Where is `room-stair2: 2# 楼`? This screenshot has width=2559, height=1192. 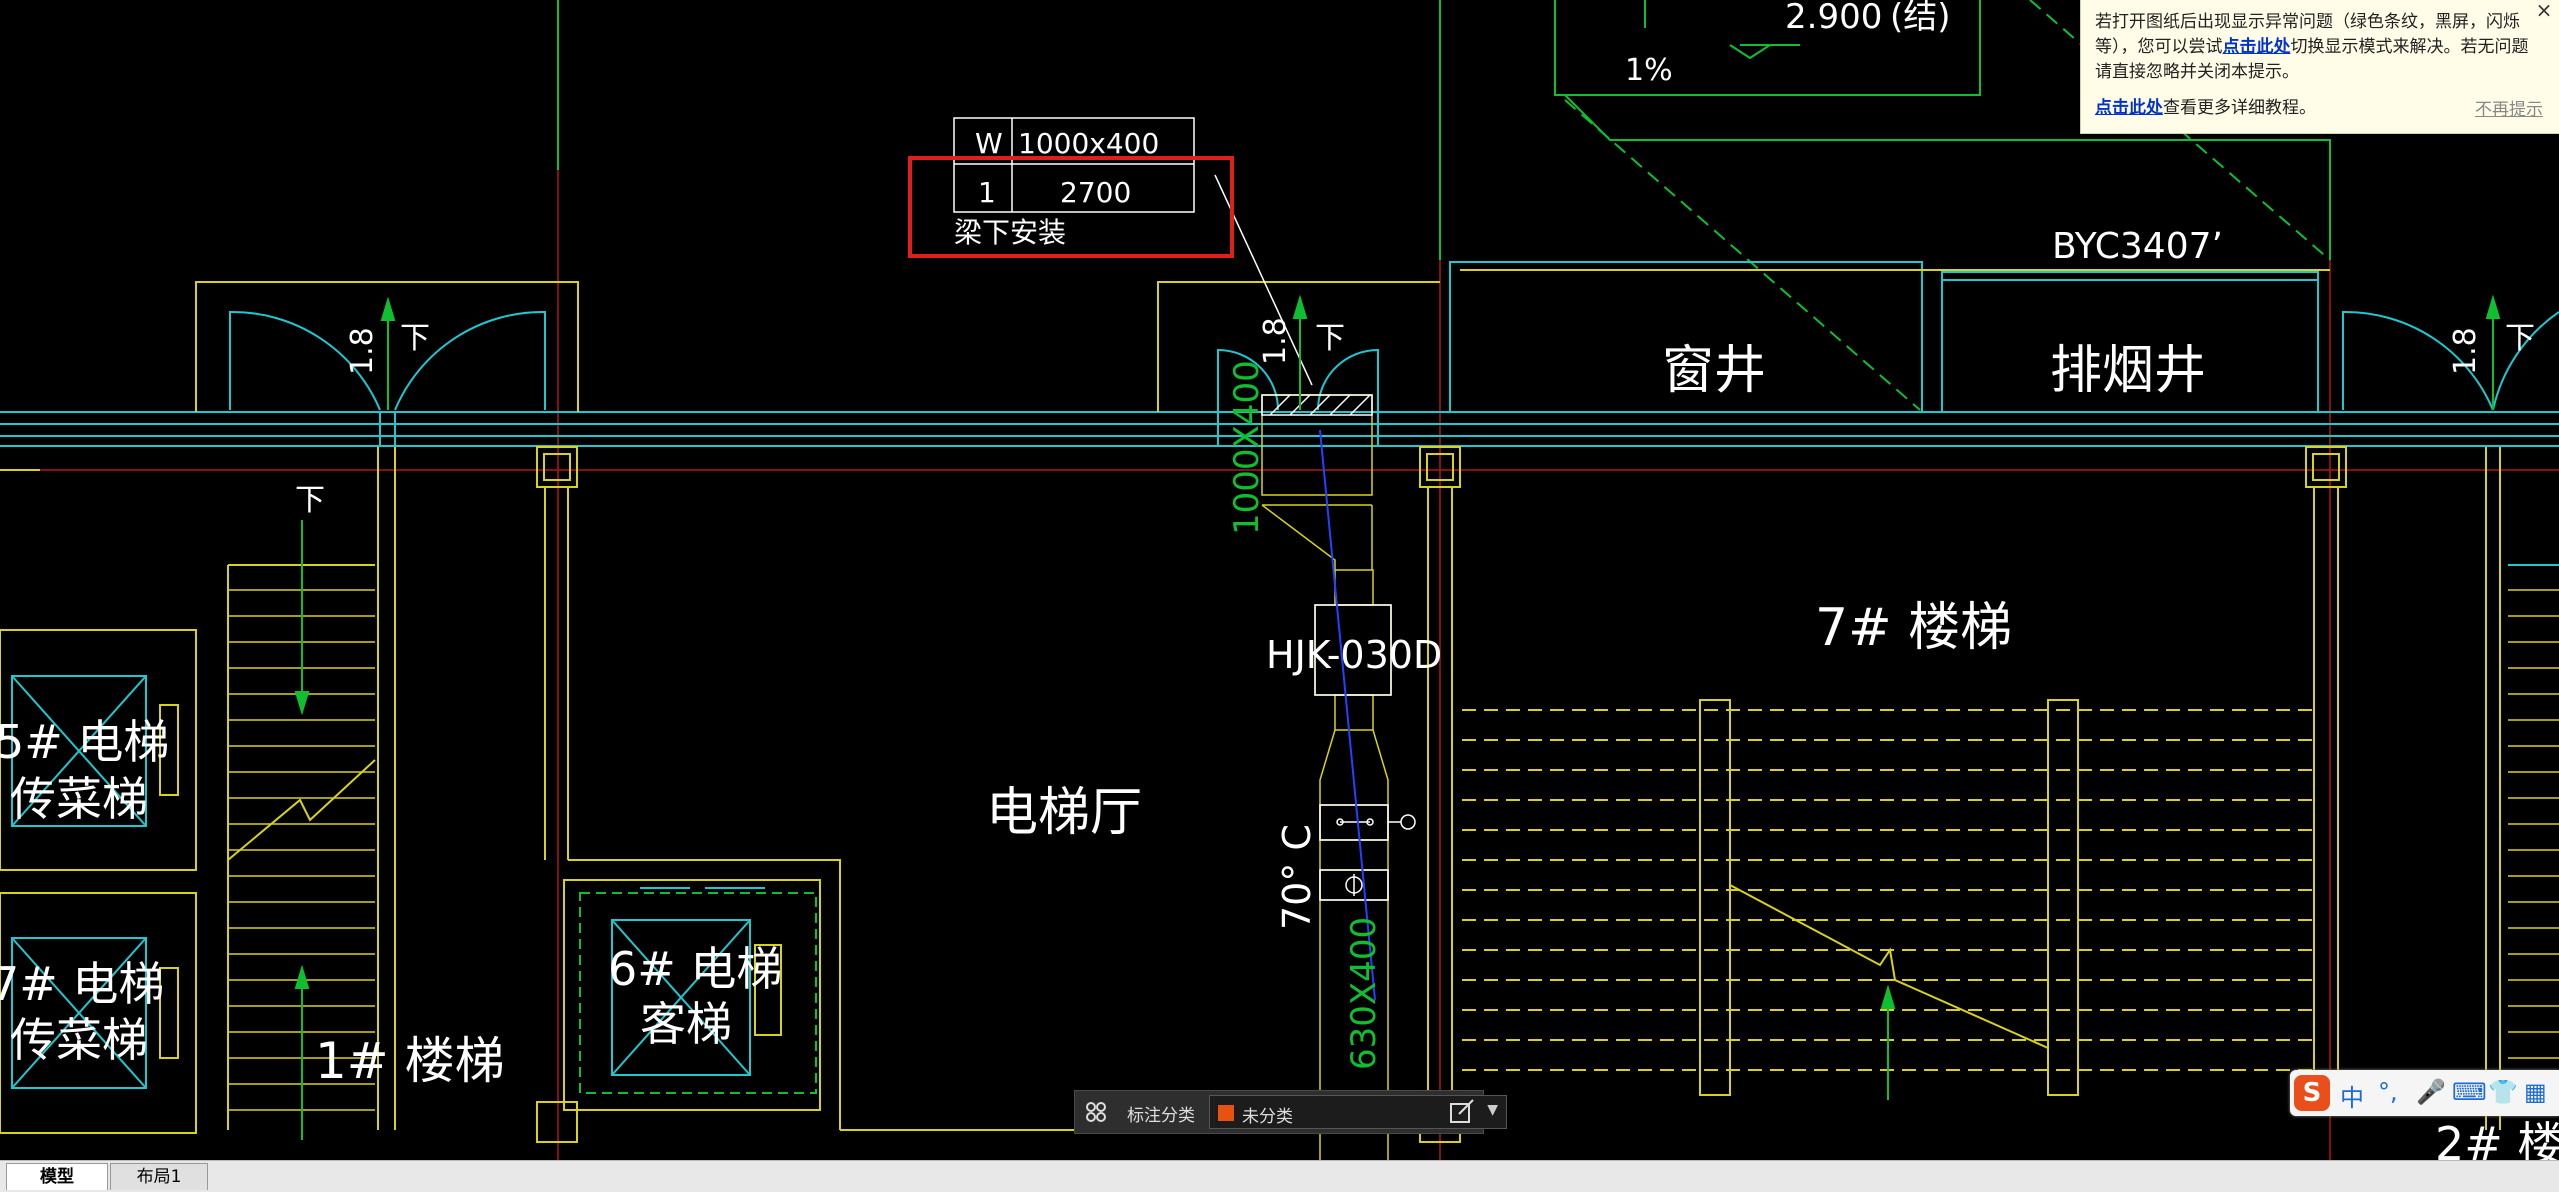
room-stair2: 2# 楼 is located at coordinates (2497, 1138).